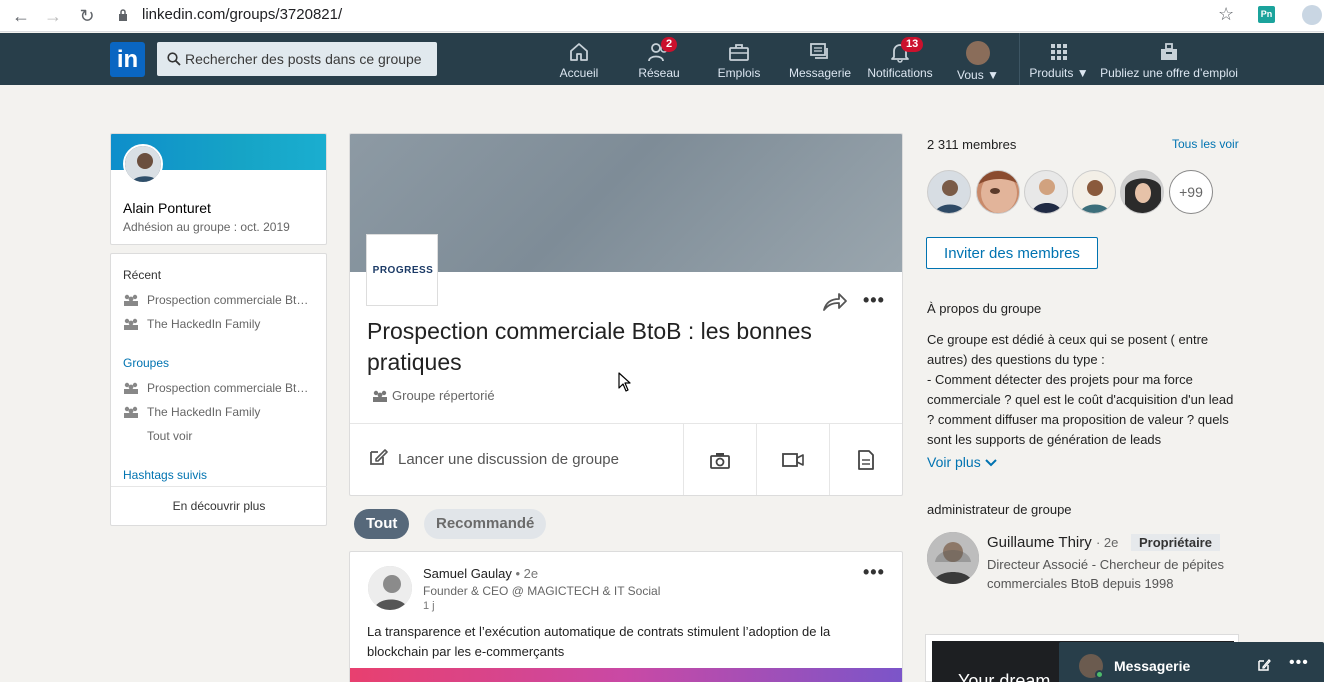 The image size is (1324, 682). What do you see at coordinates (624, 382) in the screenshot?
I see `mouse-cursor-icon` at bounding box center [624, 382].